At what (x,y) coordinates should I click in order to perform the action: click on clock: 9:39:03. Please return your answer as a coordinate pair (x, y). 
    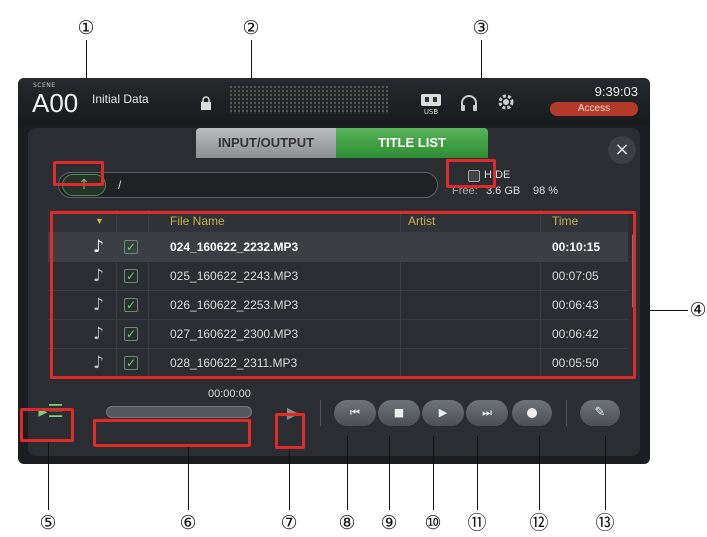
    Looking at the image, I should click on (616, 91).